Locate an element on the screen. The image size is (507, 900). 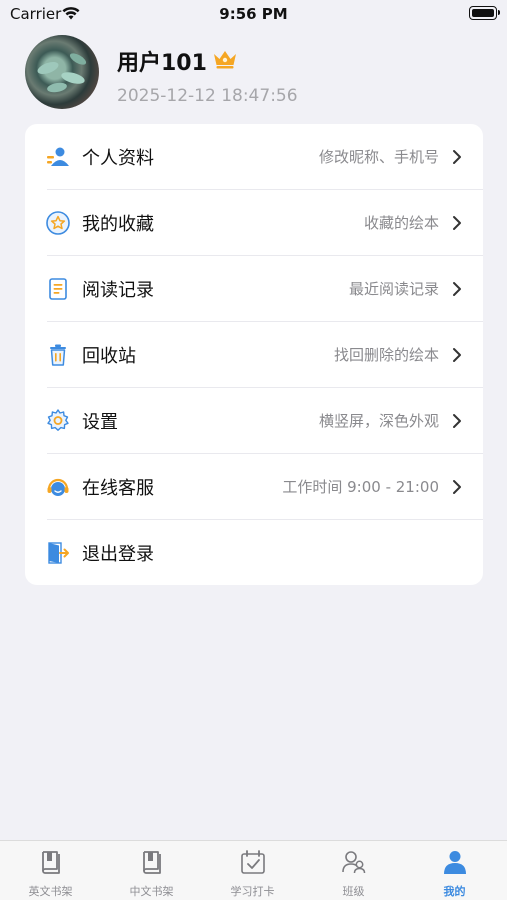
document-icon is located at coordinates (58, 289).